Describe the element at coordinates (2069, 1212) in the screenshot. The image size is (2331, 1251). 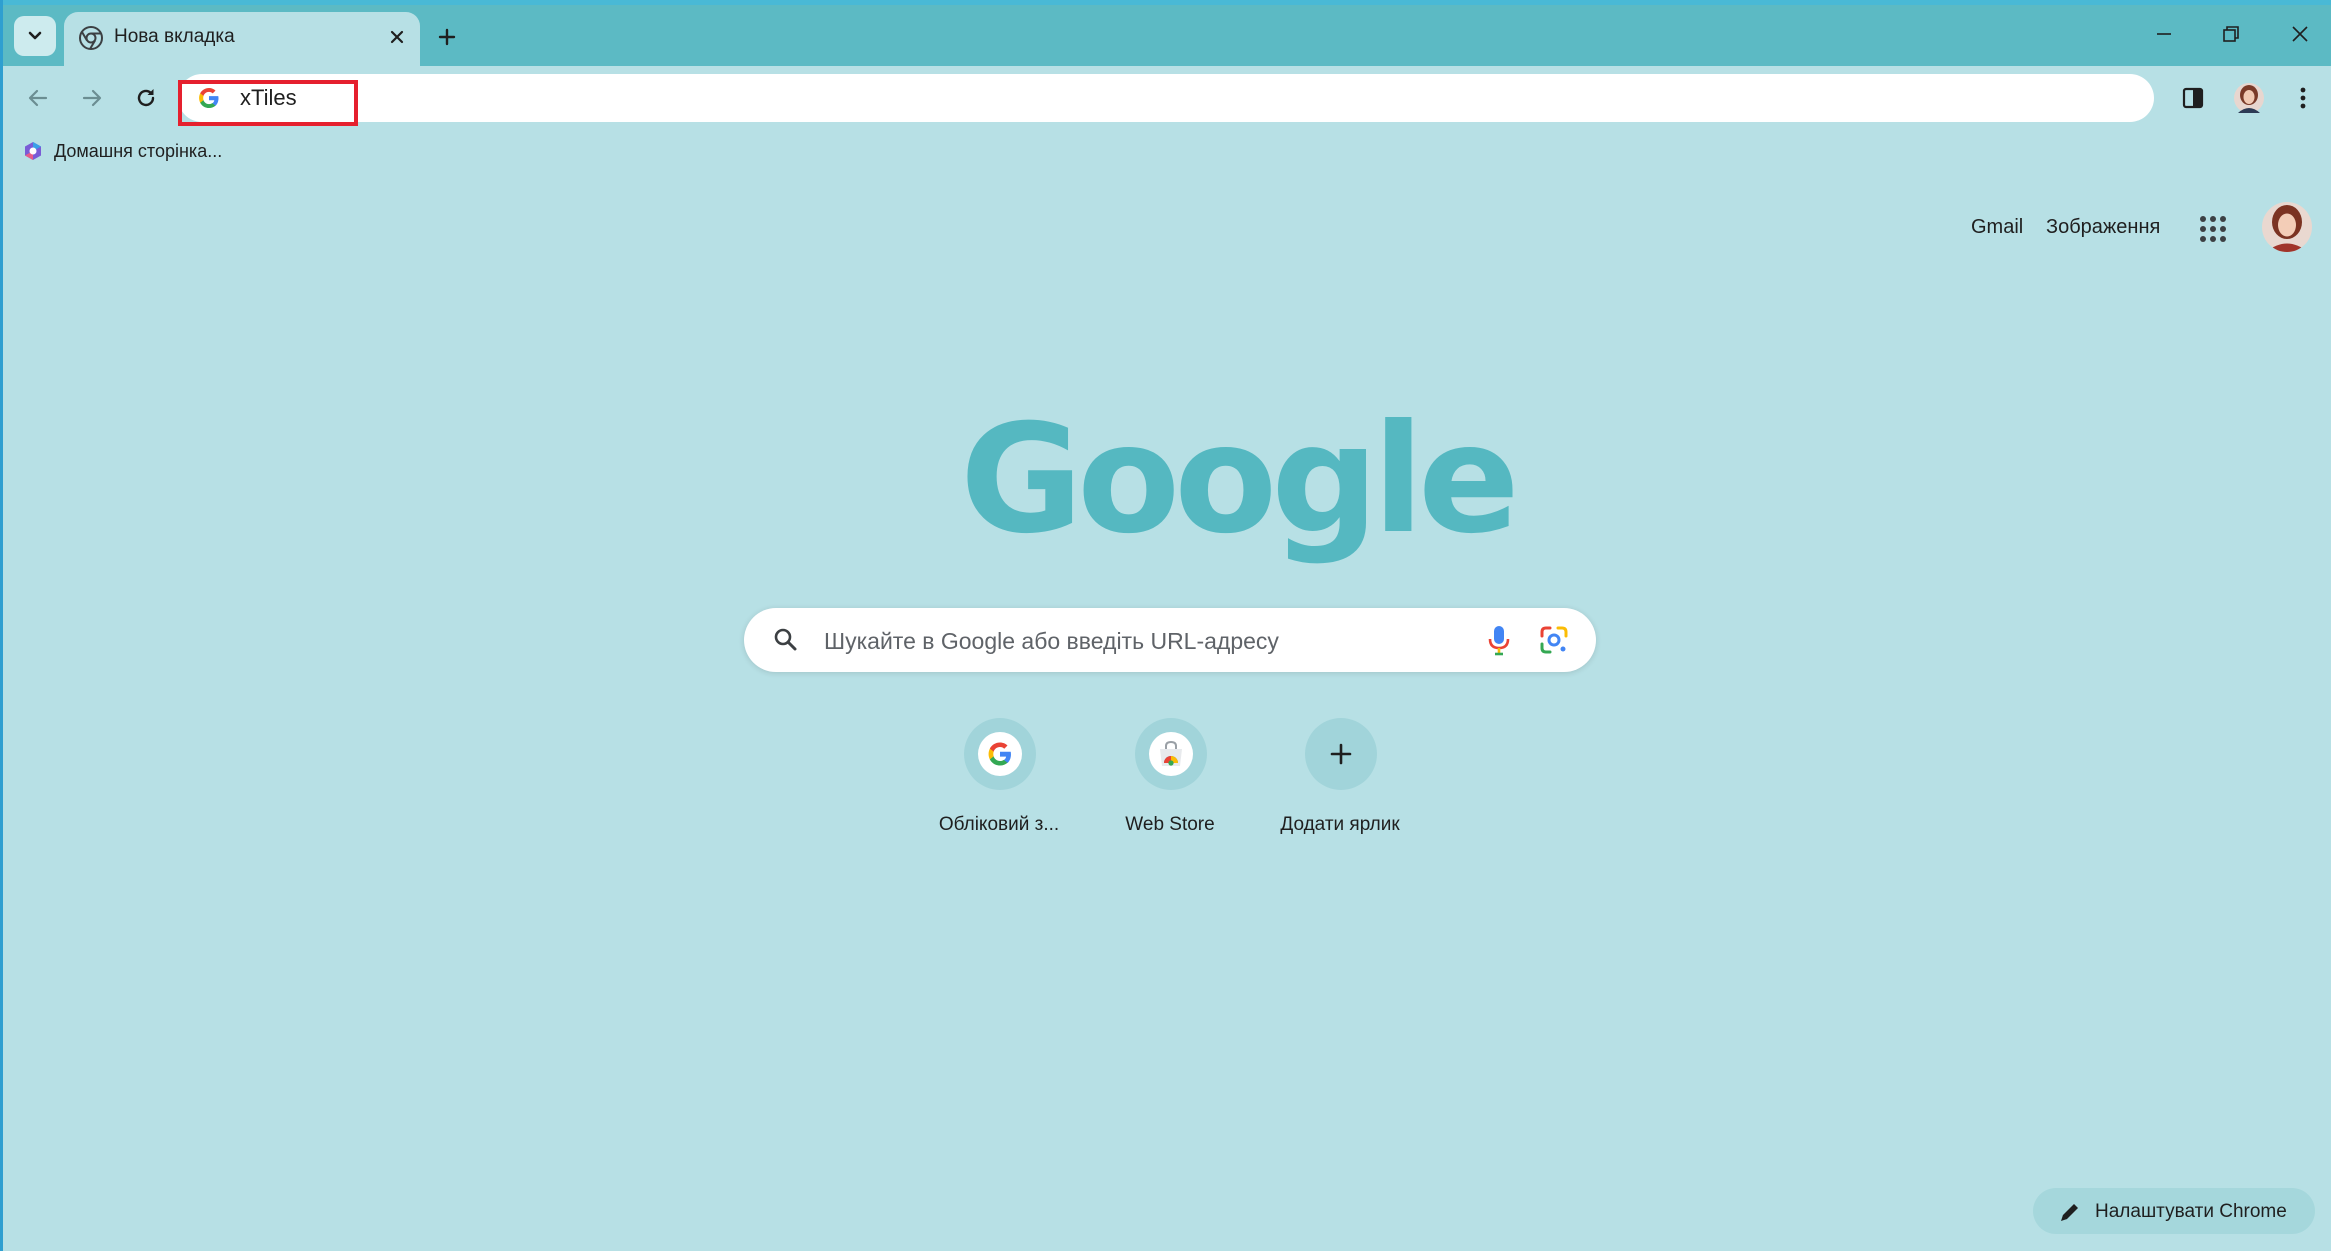
I see `pencil-icon` at that location.